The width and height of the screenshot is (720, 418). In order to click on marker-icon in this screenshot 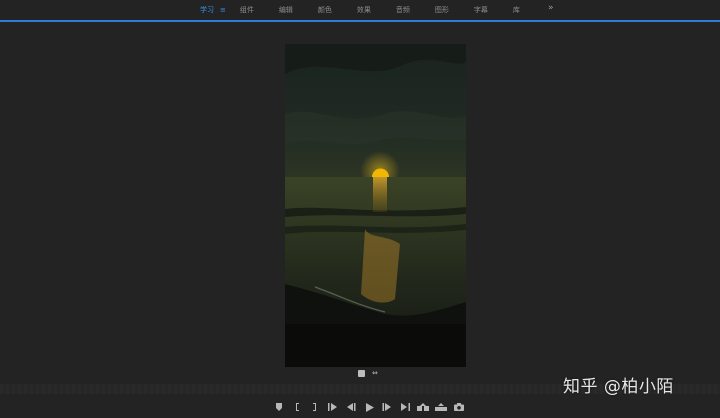, I will do `click(279, 407)`.